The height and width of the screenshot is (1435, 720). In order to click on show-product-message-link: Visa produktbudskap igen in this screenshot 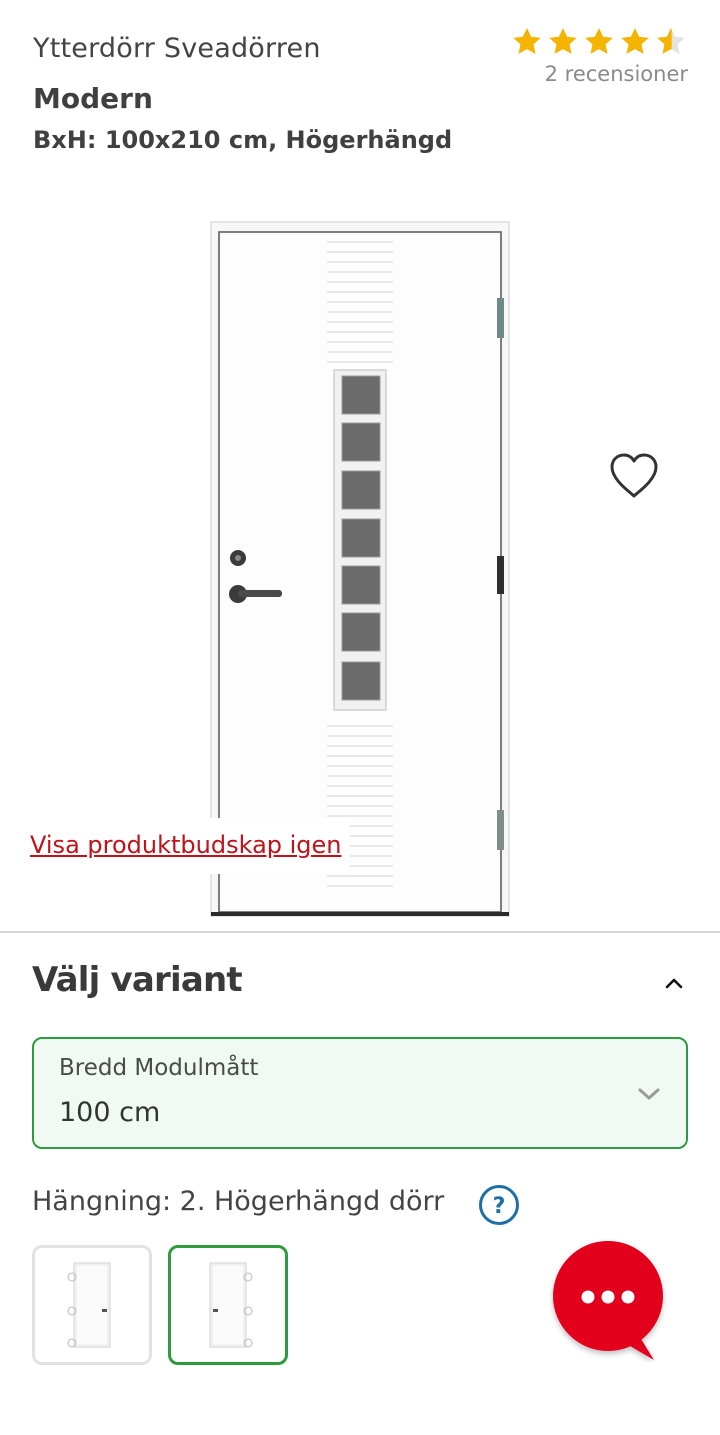, I will do `click(186, 846)`.